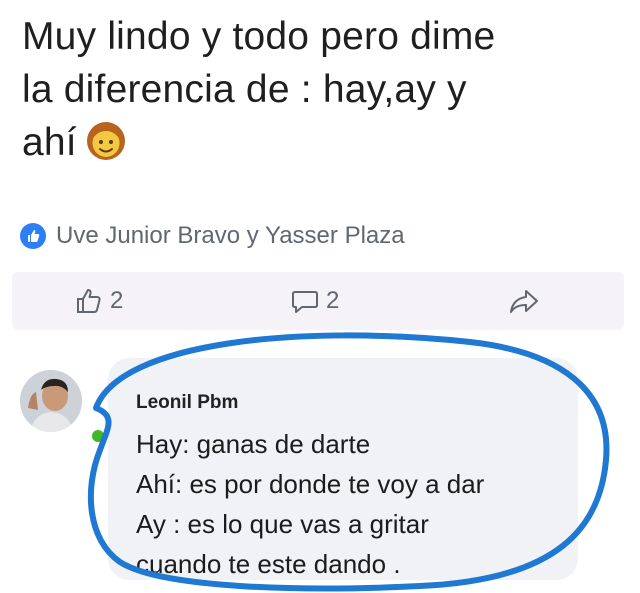 This screenshot has height=593, width=640. I want to click on post-text-line-3: ahí, so click(322, 142).